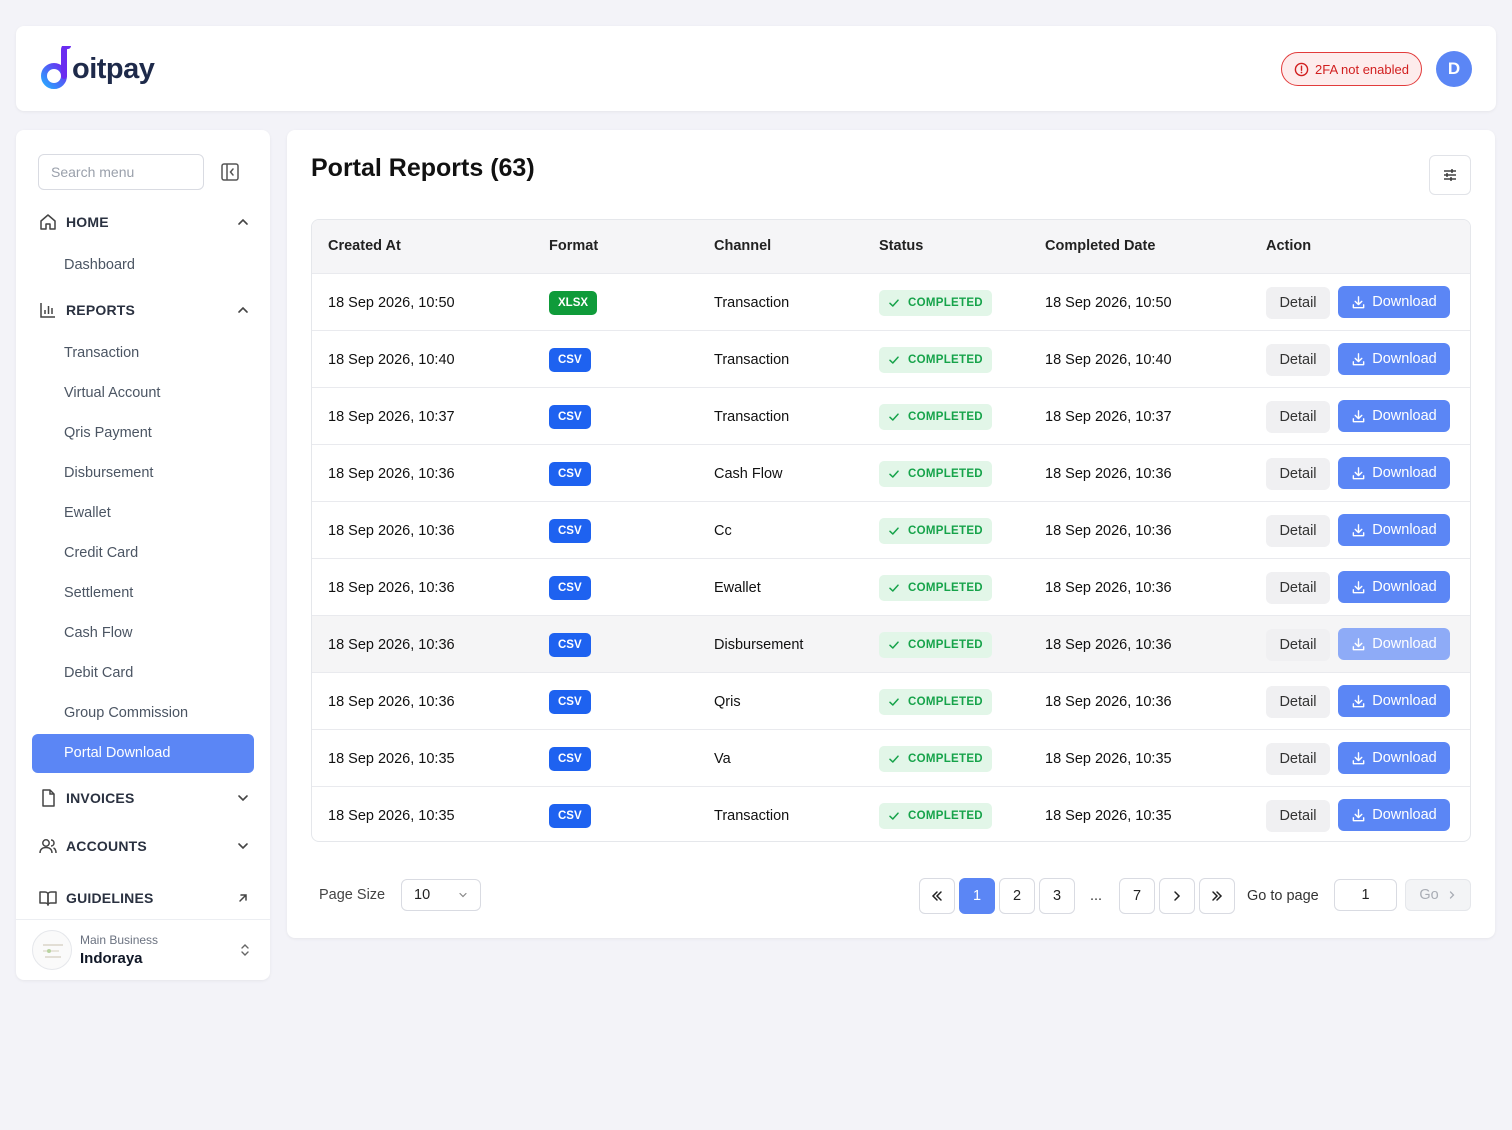  I want to click on page-button-3: 3, so click(1057, 896).